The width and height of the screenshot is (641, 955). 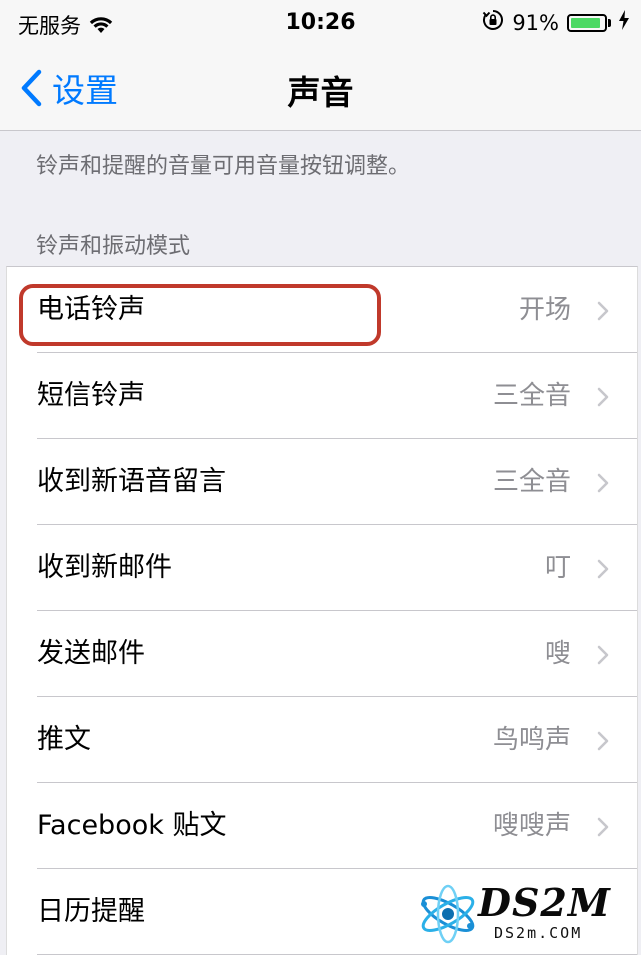 I want to click on list-item-new-voicemail: 收到新语音留言 三全音, so click(x=322, y=482).